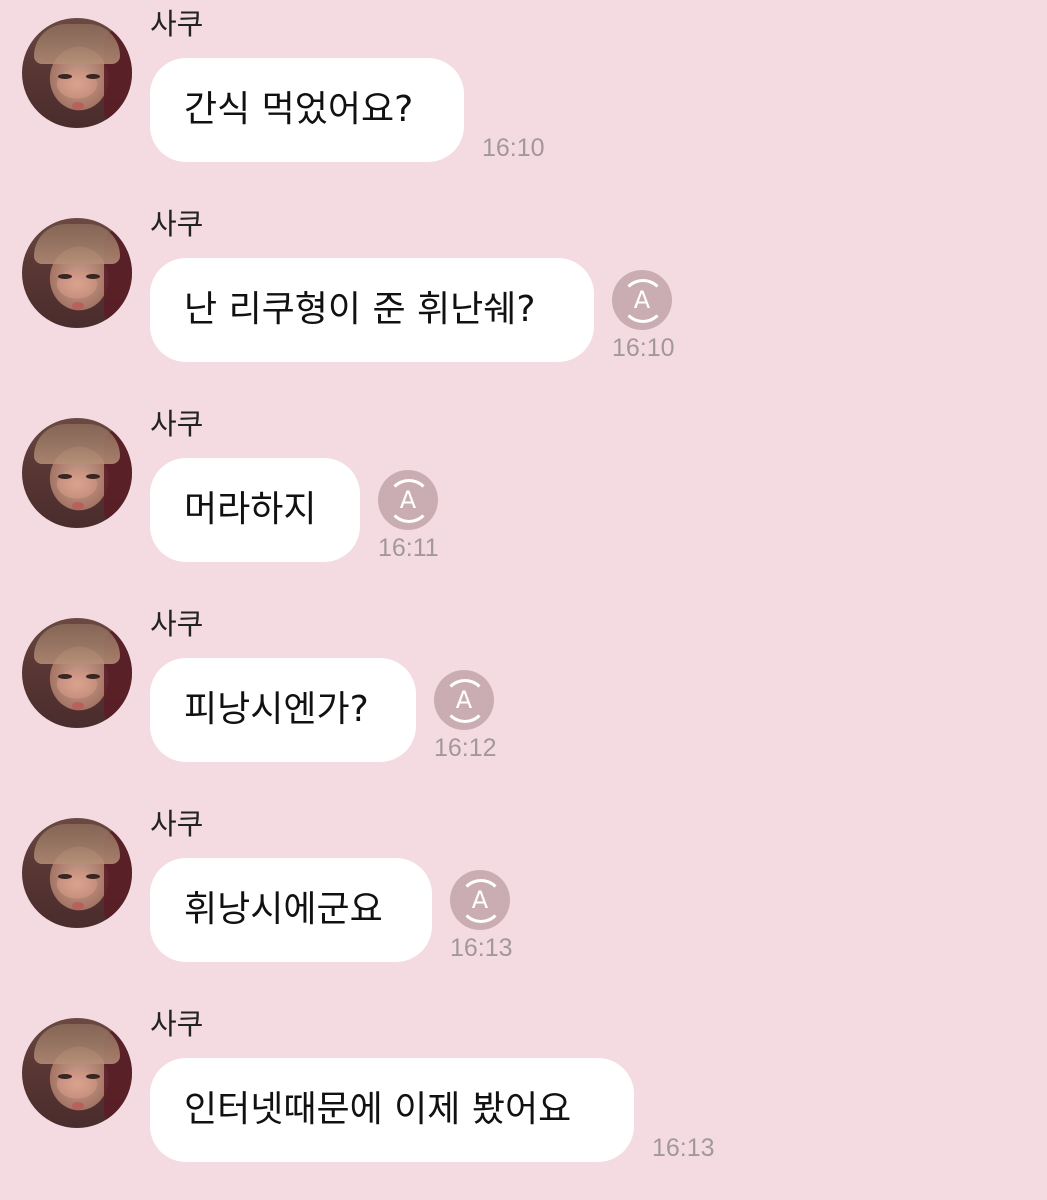  What do you see at coordinates (291, 910) in the screenshot?
I see `message-bubble: 휘낭시에군요` at bounding box center [291, 910].